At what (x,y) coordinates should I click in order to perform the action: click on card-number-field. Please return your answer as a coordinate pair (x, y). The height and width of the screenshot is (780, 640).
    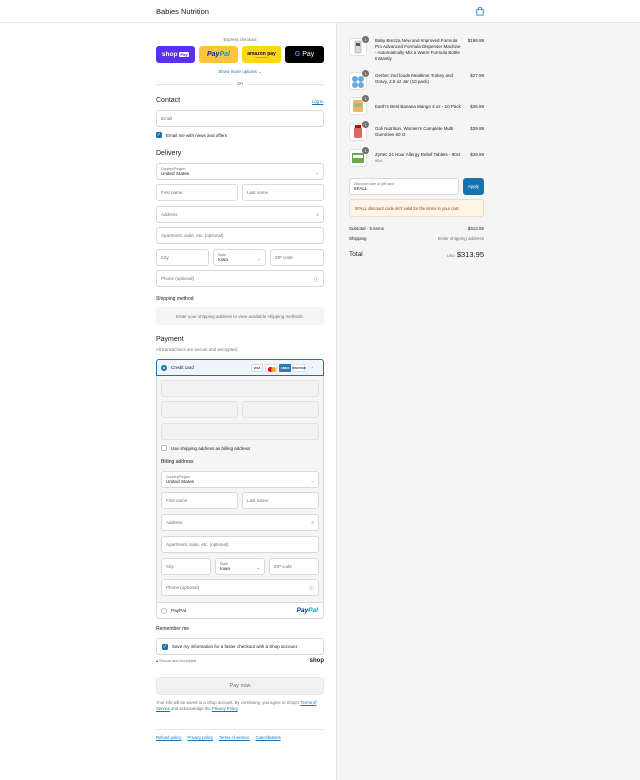
    Looking at the image, I should click on (240, 388).